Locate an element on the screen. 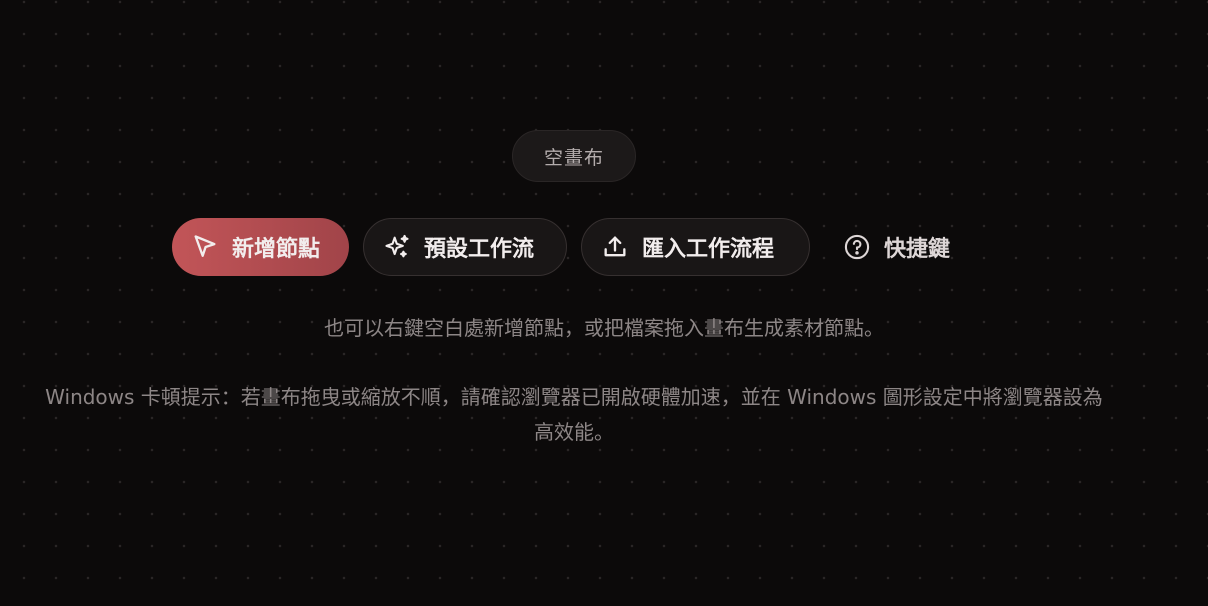 The width and height of the screenshot is (1208, 606). import-workflow-label: 匯入工作流程 is located at coordinates (708, 249).